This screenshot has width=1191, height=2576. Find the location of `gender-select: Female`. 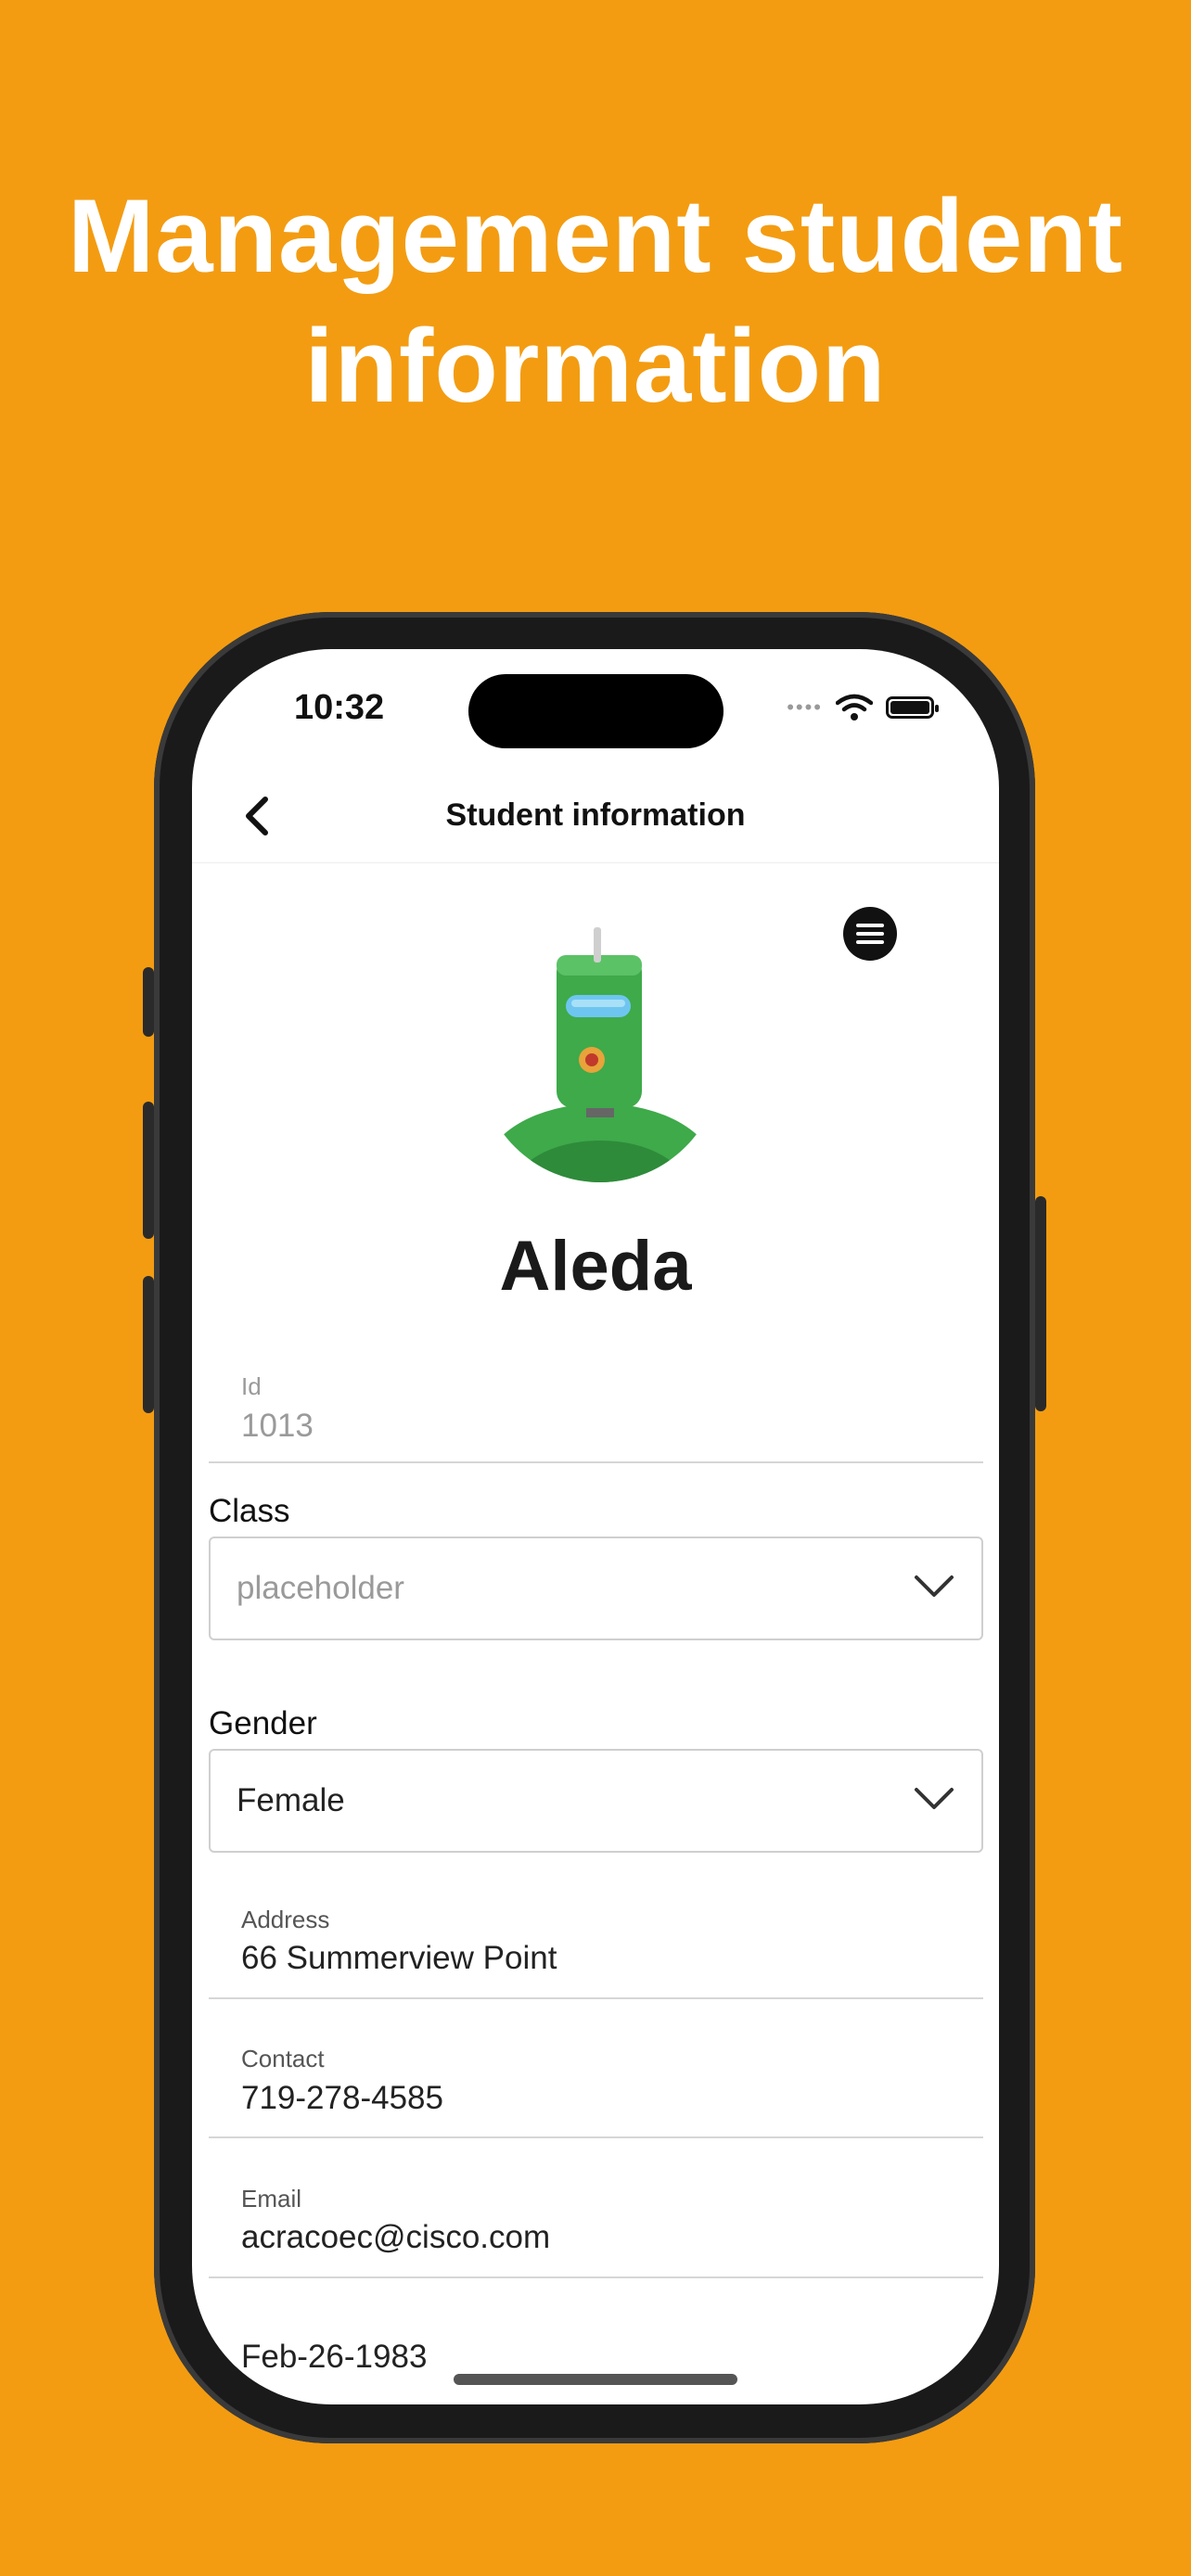

gender-select: Female is located at coordinates (596, 1801).